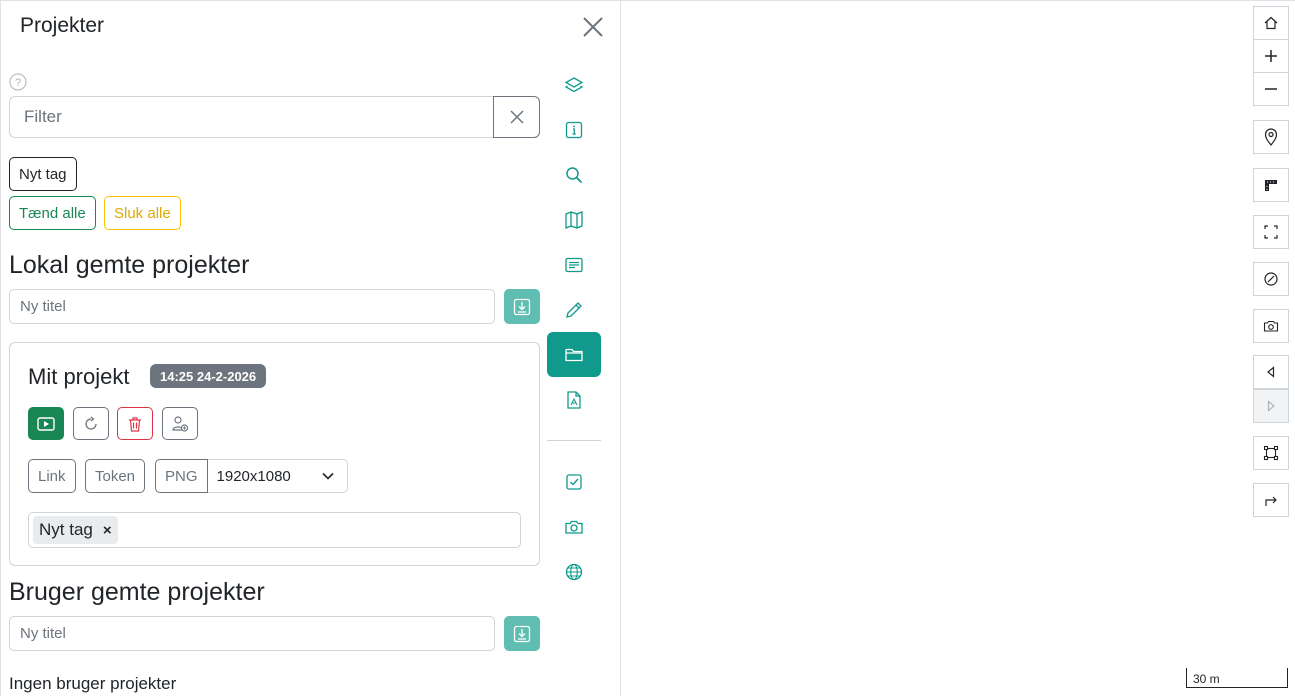  I want to click on panel-title: Projekter, so click(62, 25).